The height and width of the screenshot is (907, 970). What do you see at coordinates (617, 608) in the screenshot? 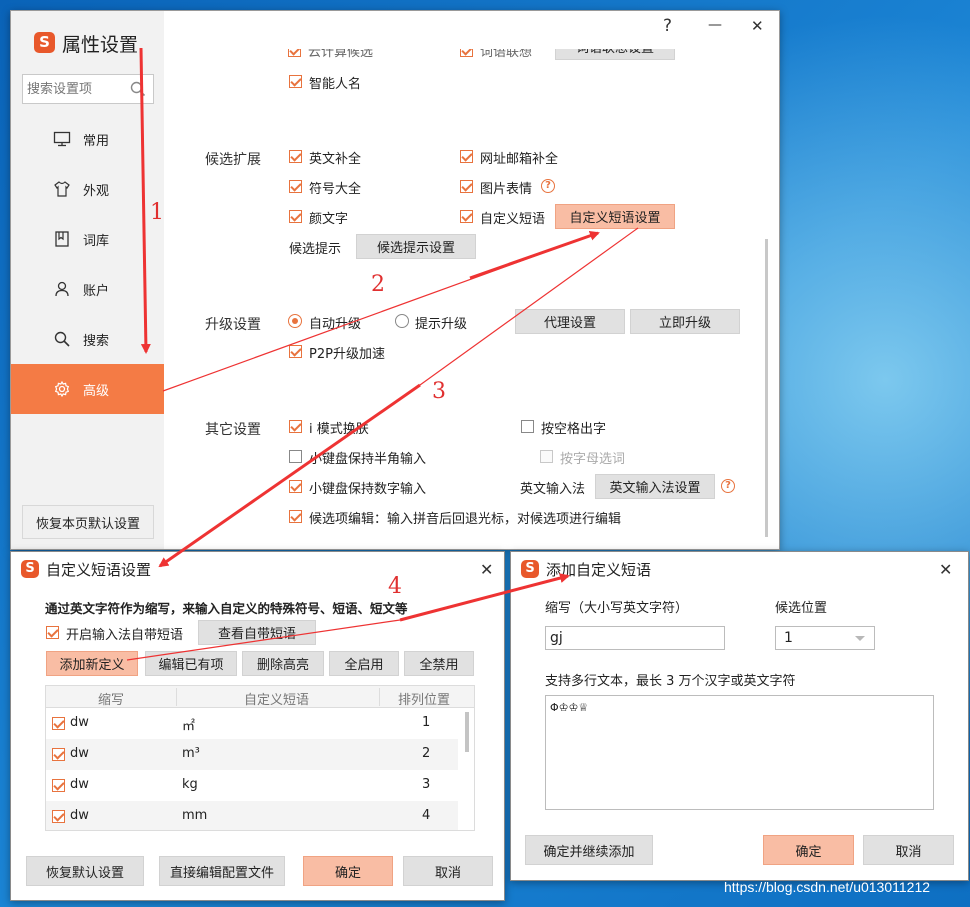
I see `abbr-label: 缩写（大小写英文字符）` at bounding box center [617, 608].